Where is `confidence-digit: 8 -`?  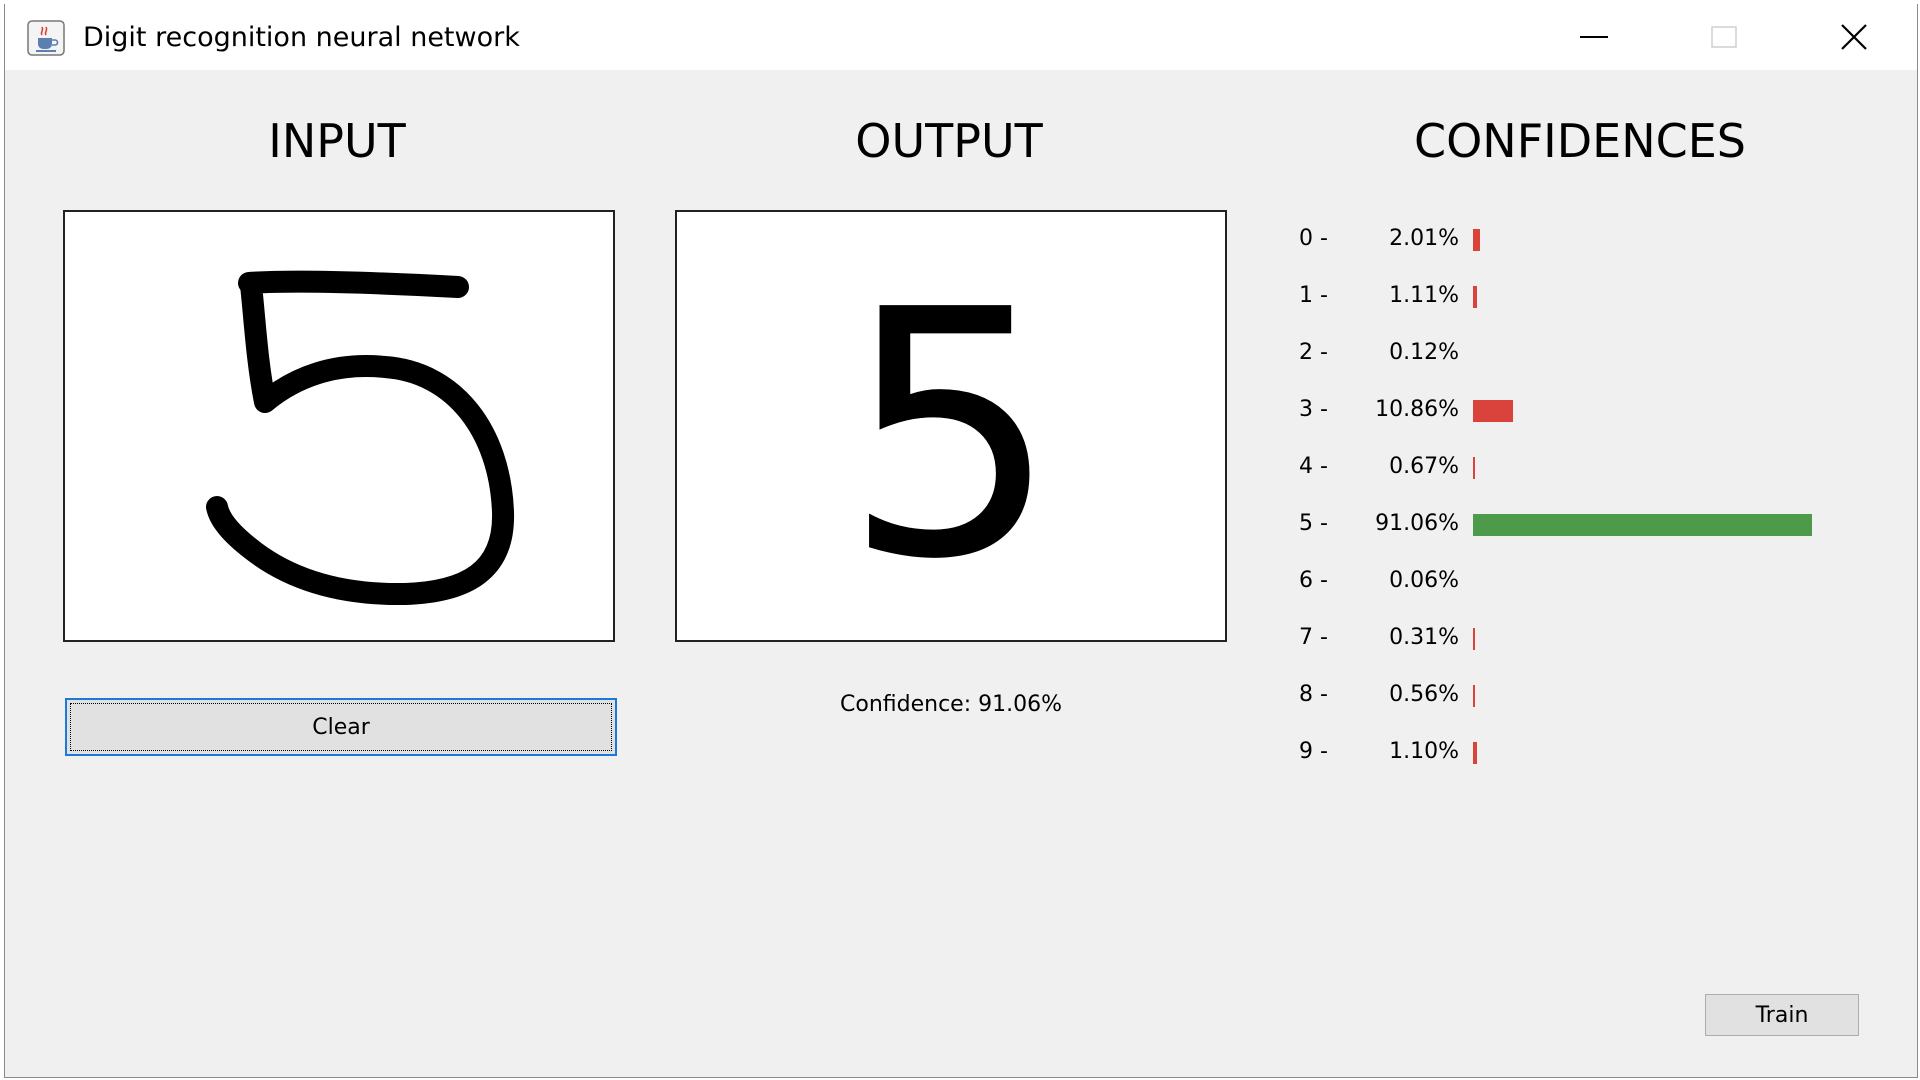
confidence-digit: 8 - is located at coordinates (1313, 694).